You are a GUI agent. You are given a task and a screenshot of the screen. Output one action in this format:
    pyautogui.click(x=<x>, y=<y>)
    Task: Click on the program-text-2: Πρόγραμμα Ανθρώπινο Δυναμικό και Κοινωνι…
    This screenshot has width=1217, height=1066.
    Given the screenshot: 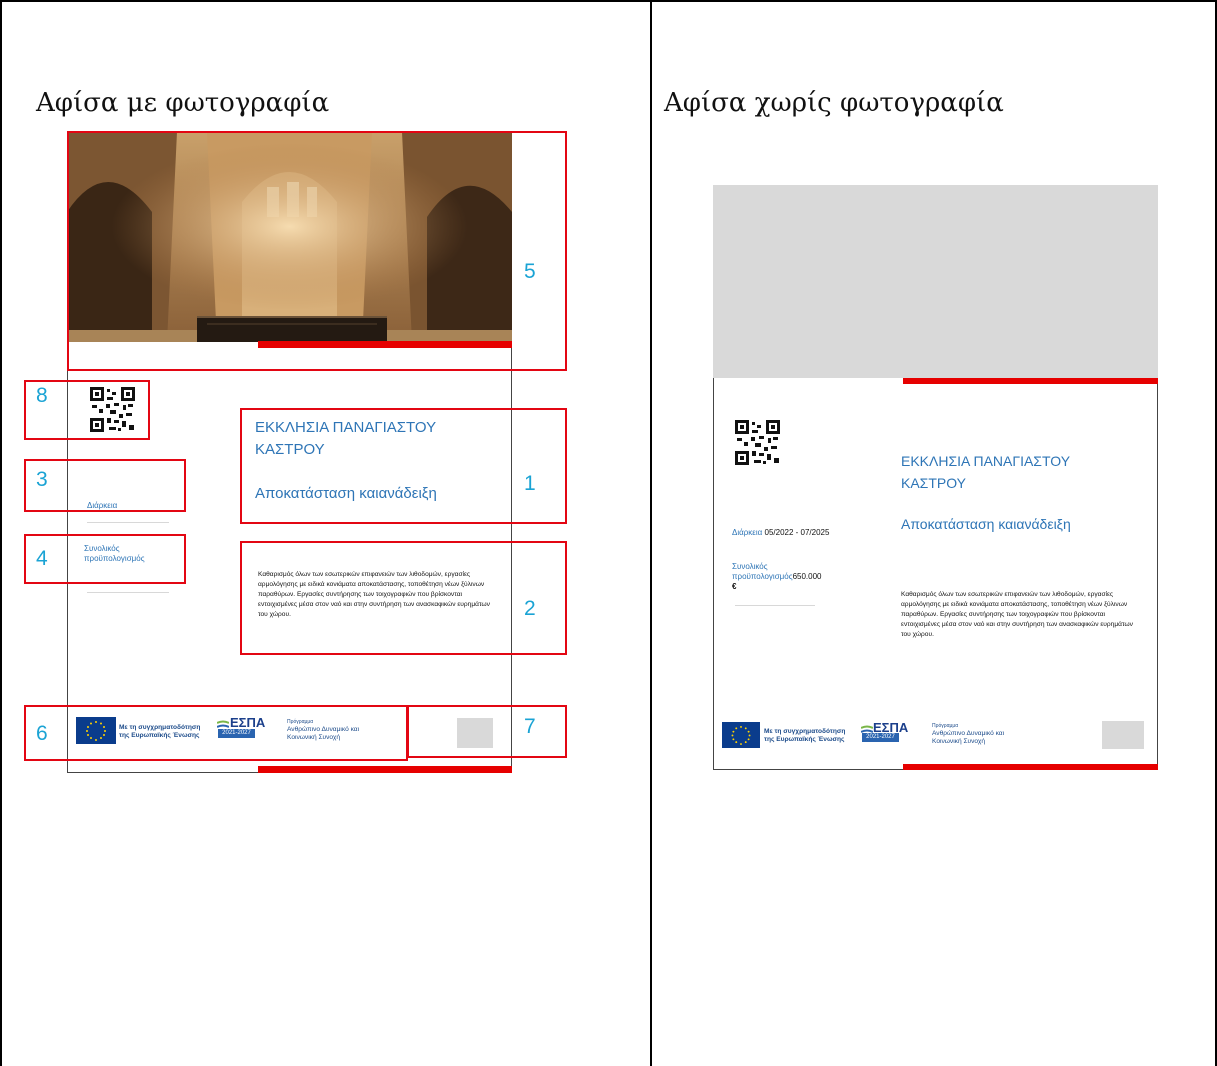 What is the action you would take?
    pyautogui.click(x=968, y=734)
    